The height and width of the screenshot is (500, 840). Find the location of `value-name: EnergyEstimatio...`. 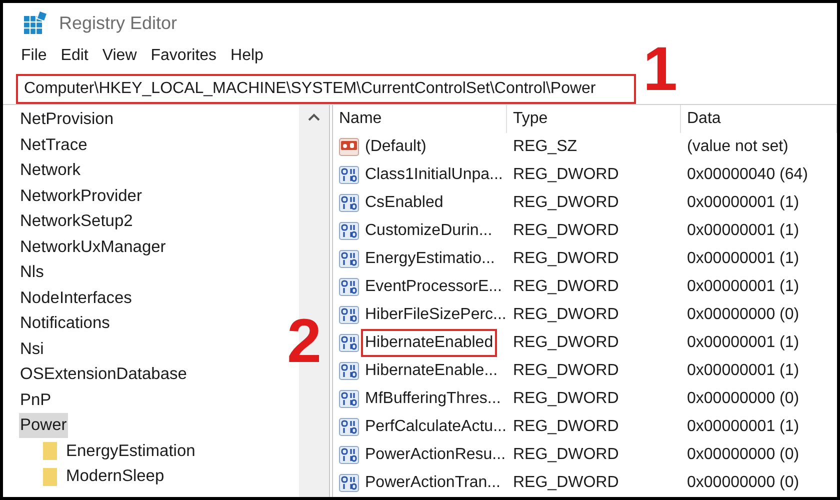

value-name: EnergyEstimatio... is located at coordinates (430, 259).